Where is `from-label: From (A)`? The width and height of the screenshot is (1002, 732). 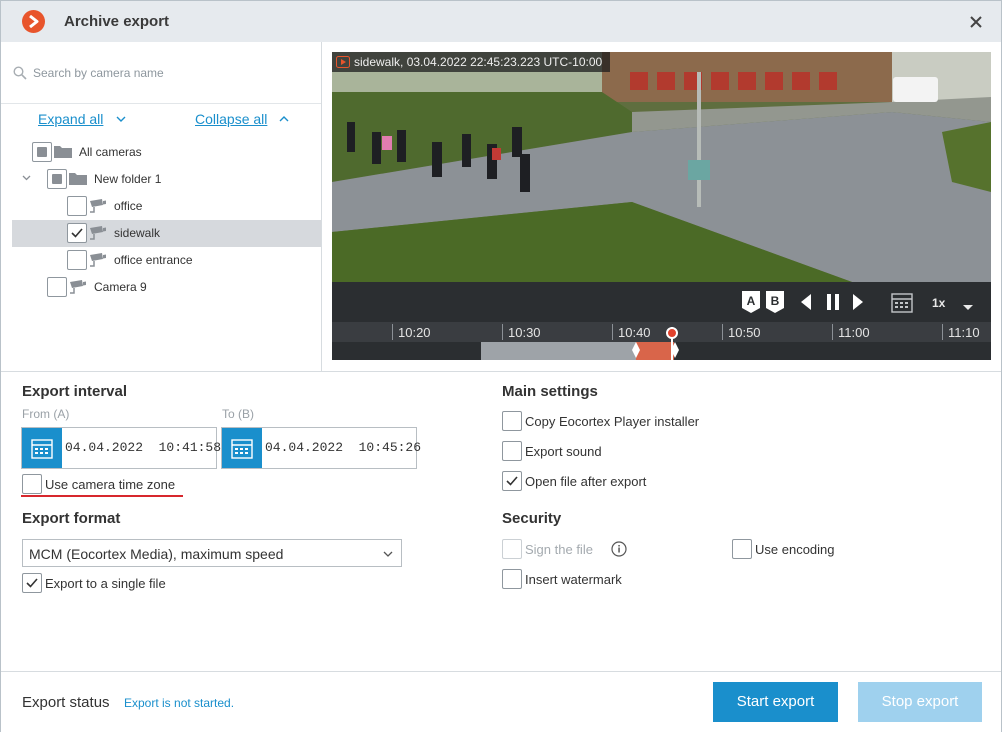
from-label: From (A) is located at coordinates (46, 414).